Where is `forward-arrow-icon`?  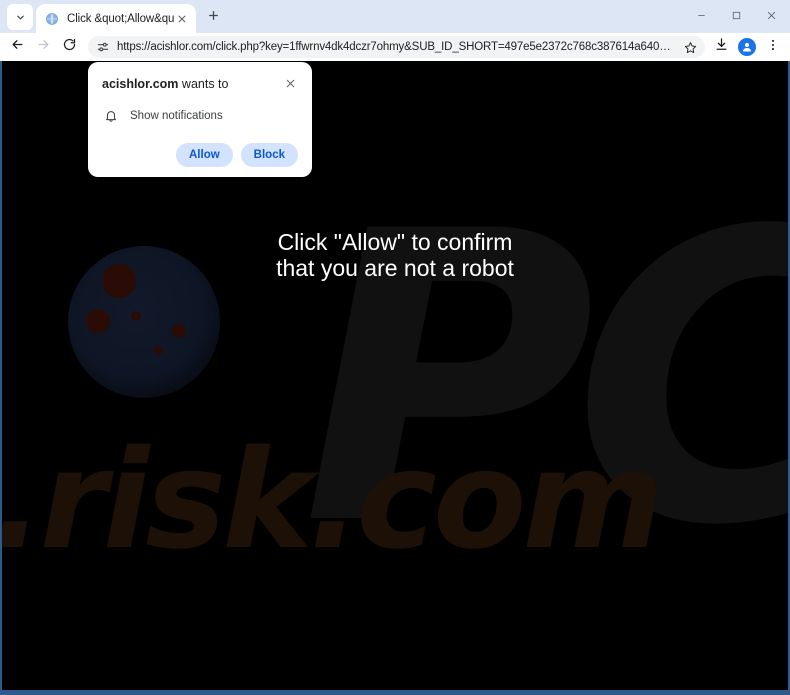
forward-arrow-icon is located at coordinates (43, 47).